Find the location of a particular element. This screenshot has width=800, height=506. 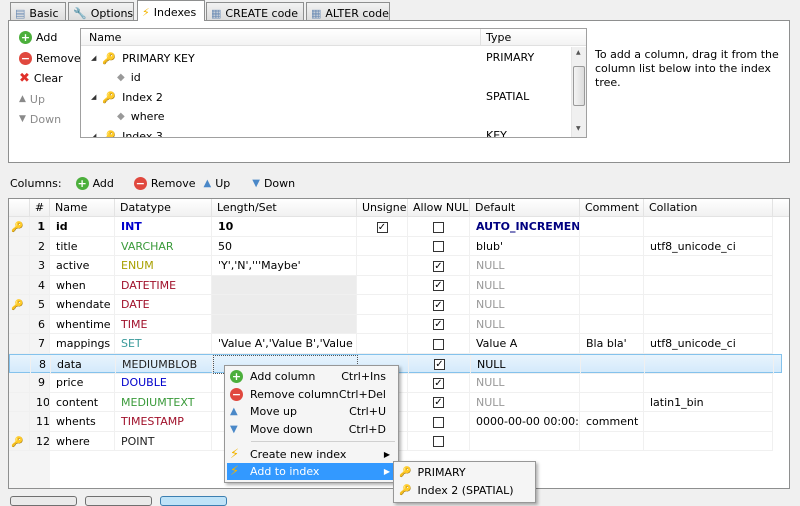

remove-column-button: − Remove is located at coordinates (164, 183).